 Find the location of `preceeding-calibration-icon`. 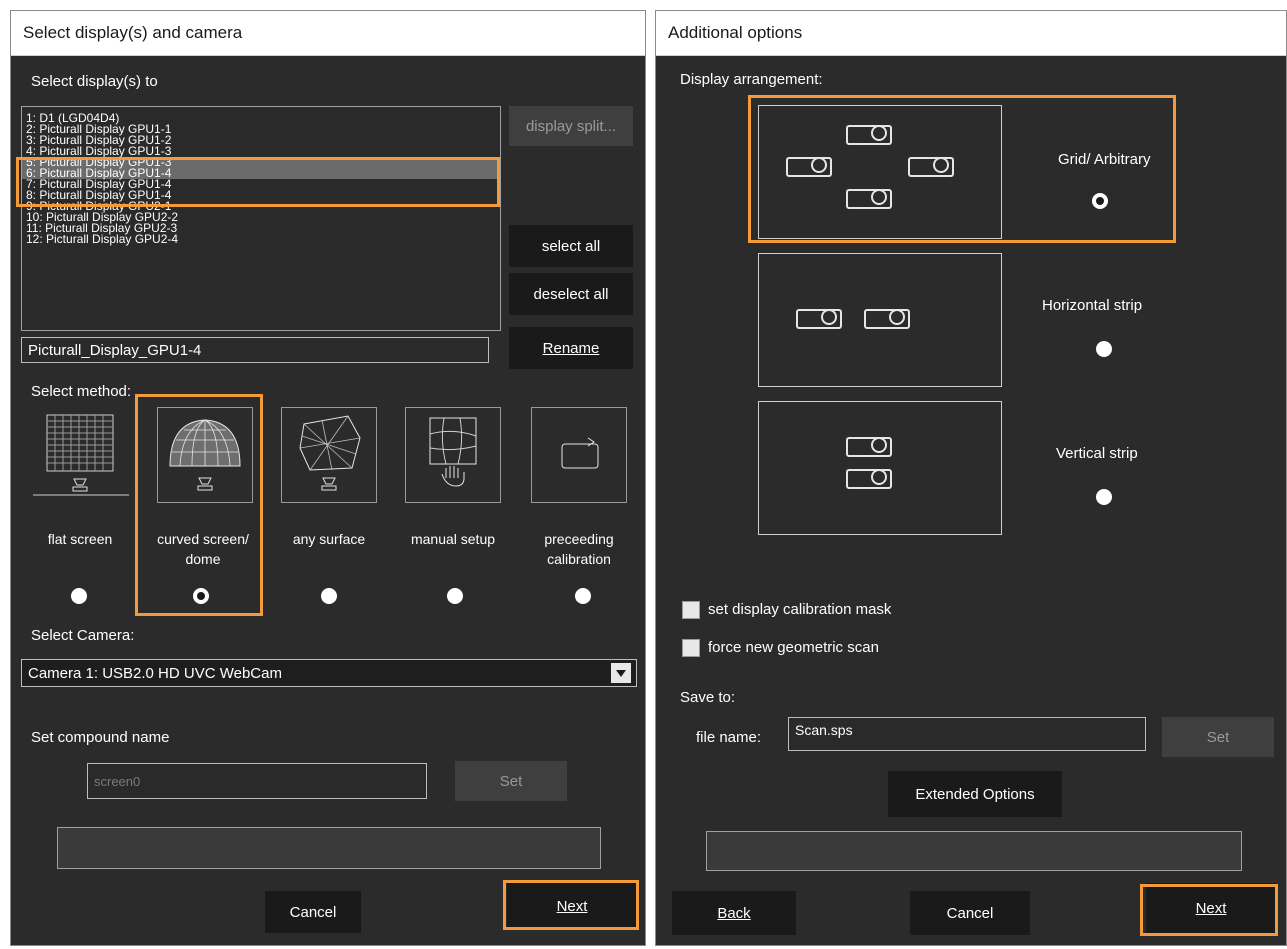

preceeding-calibration-icon is located at coordinates (579, 455).